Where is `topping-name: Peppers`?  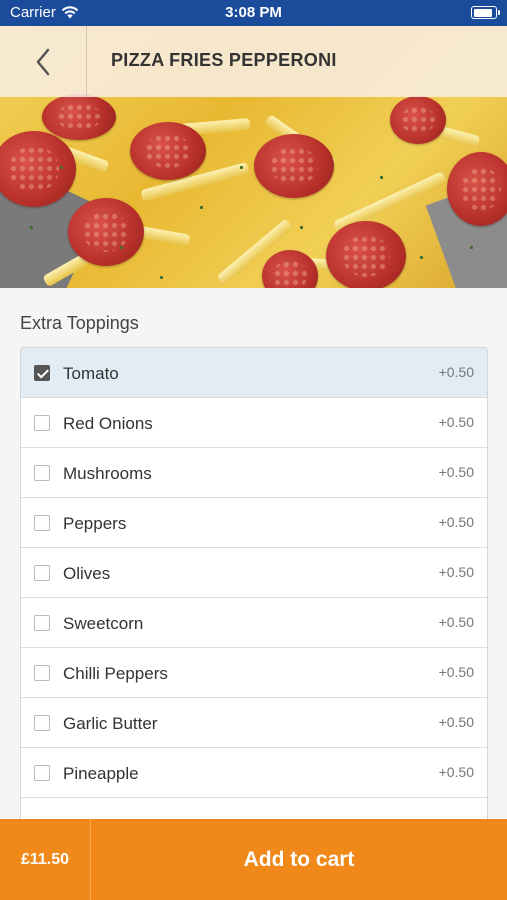 topping-name: Peppers is located at coordinates (95, 523).